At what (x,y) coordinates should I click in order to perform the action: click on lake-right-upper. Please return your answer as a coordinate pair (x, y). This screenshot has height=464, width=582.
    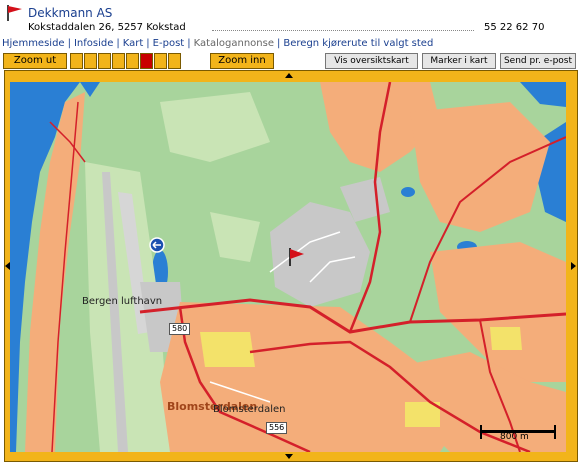
    Looking at the image, I should click on (543, 94).